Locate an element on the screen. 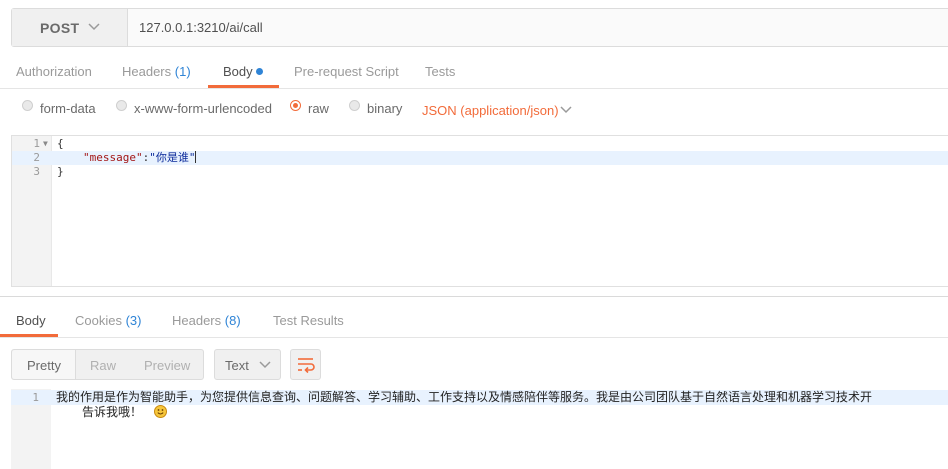 Image resolution: width=948 pixels, height=469 pixels. request-bar: POST 127.0.0.1:3210/ai/call is located at coordinates (479, 27).